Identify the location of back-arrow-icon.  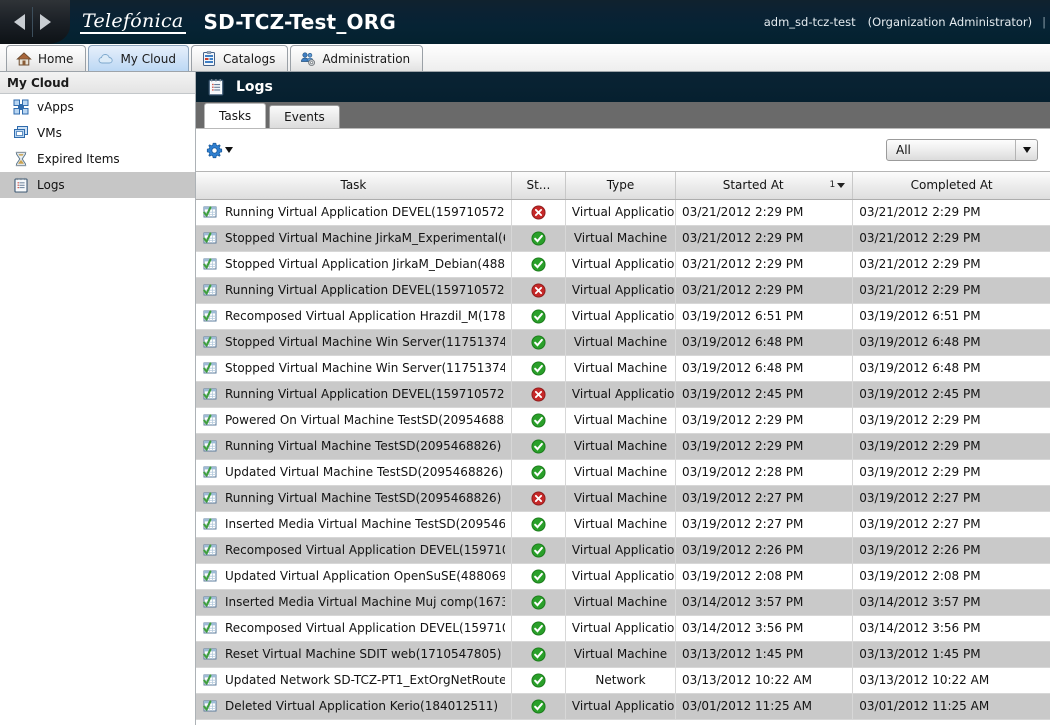
(19, 22).